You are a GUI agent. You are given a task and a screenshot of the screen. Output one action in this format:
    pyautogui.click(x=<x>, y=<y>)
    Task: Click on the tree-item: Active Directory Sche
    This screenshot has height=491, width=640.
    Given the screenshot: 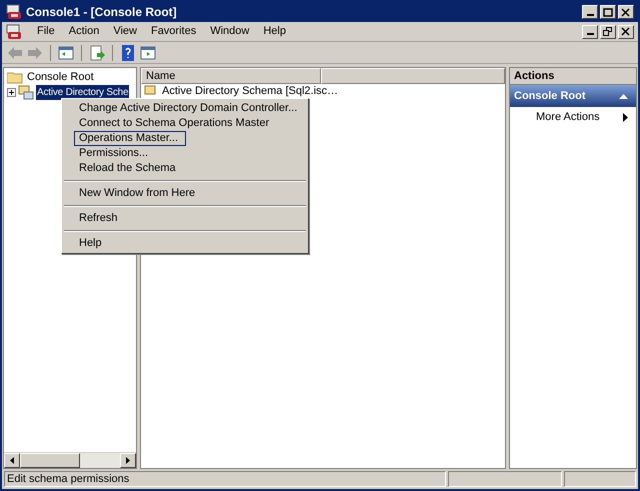 What is the action you would take?
    pyautogui.click(x=83, y=92)
    